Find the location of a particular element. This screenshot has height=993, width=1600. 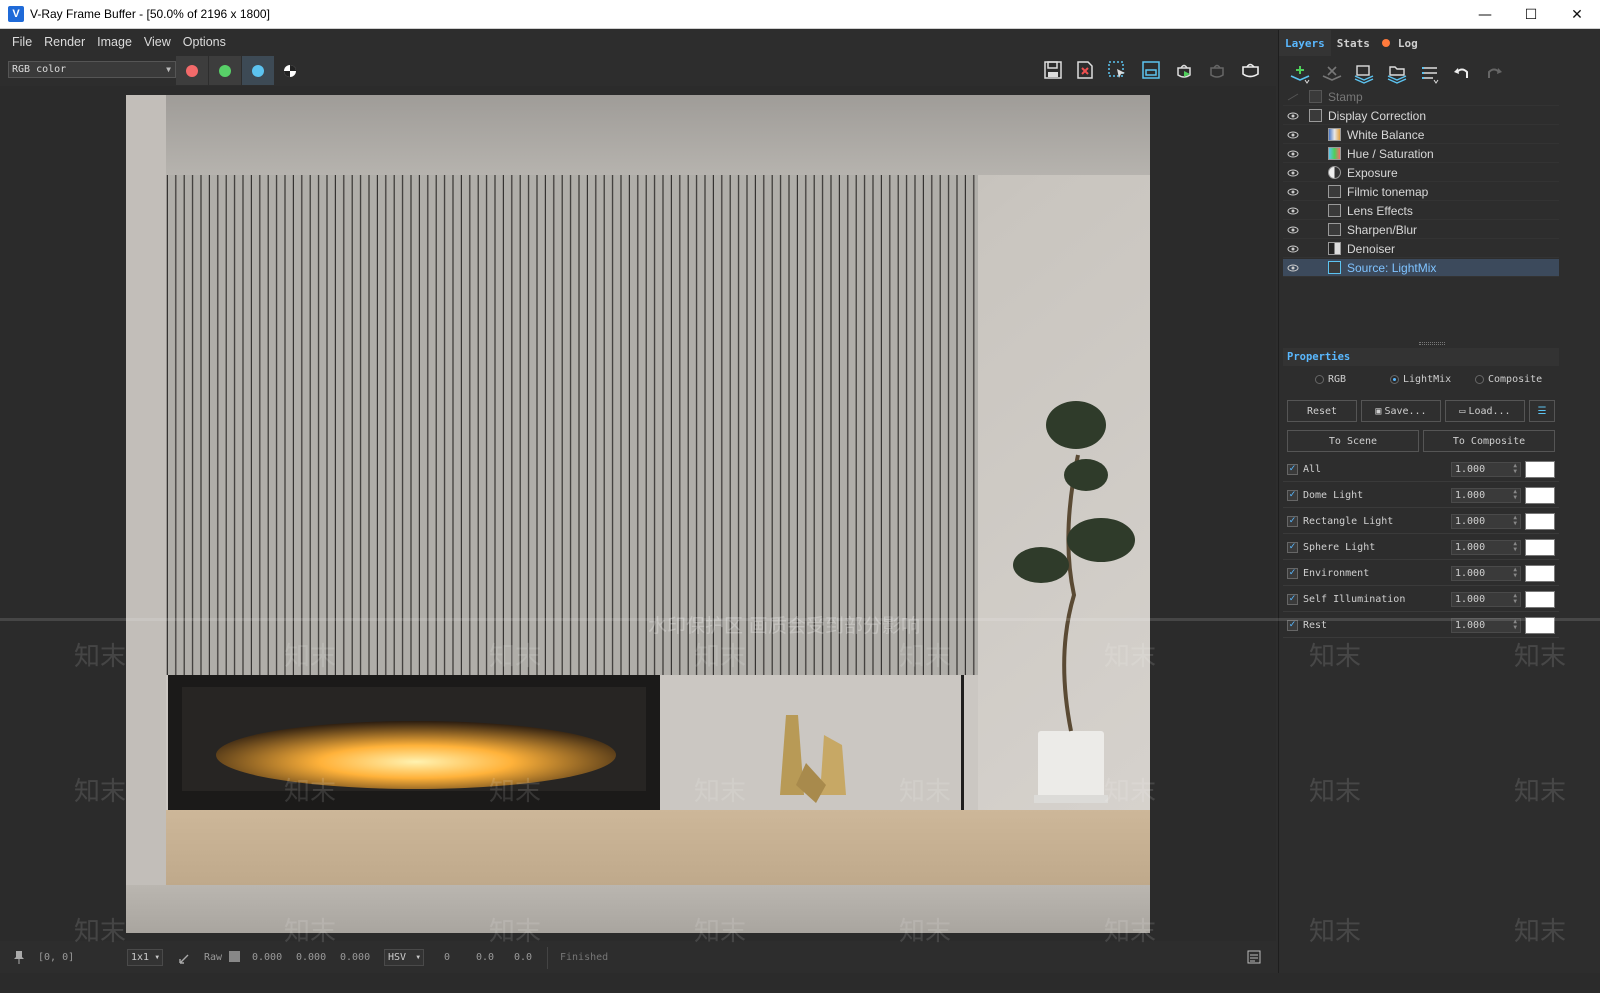

layer-denoiser: Denoiser is located at coordinates (1421, 249).